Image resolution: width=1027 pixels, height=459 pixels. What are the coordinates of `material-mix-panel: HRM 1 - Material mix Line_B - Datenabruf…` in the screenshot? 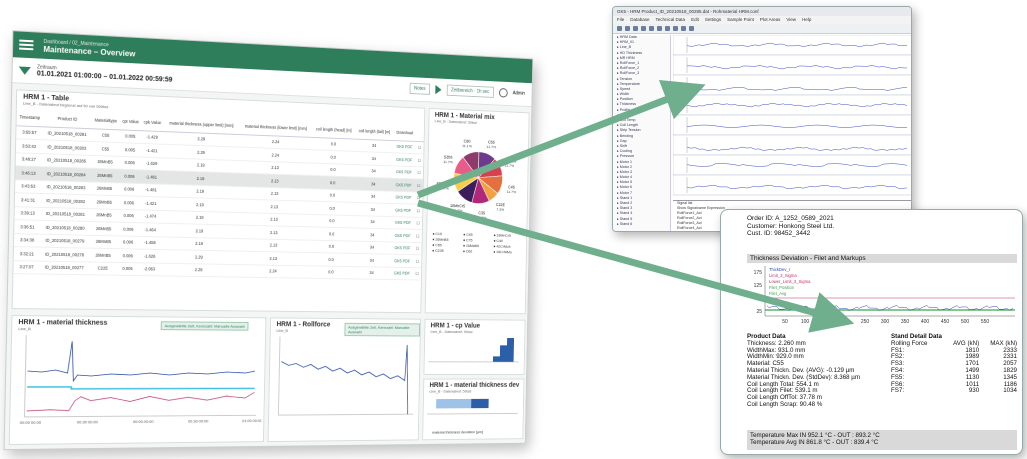 It's located at (477, 211).